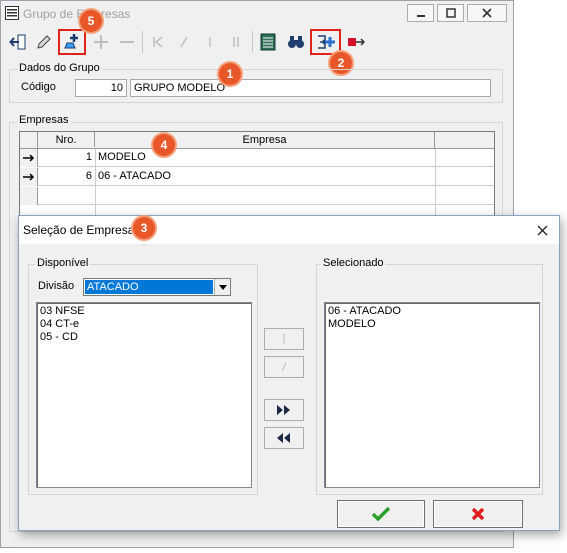 This screenshot has height=553, width=567. Describe the element at coordinates (432, 395) in the screenshot. I see `selecionado-listbox: 06 - ATACADO MODELO` at that location.